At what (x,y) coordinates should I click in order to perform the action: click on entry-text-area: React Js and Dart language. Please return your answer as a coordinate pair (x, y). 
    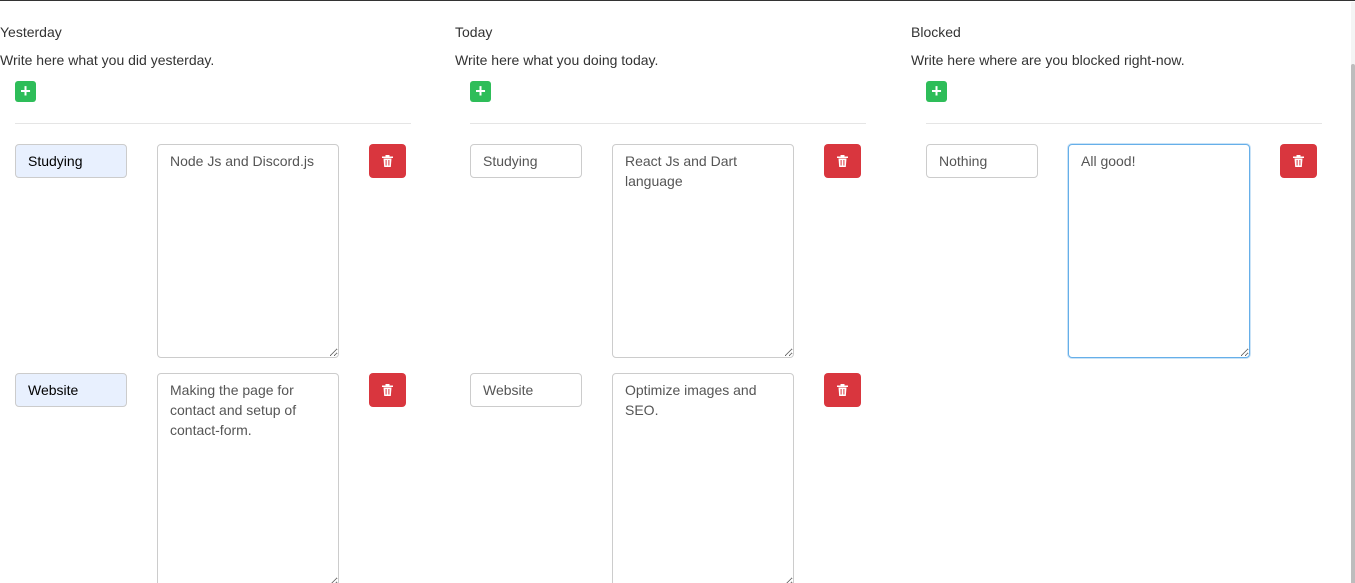
    Looking at the image, I should click on (703, 251).